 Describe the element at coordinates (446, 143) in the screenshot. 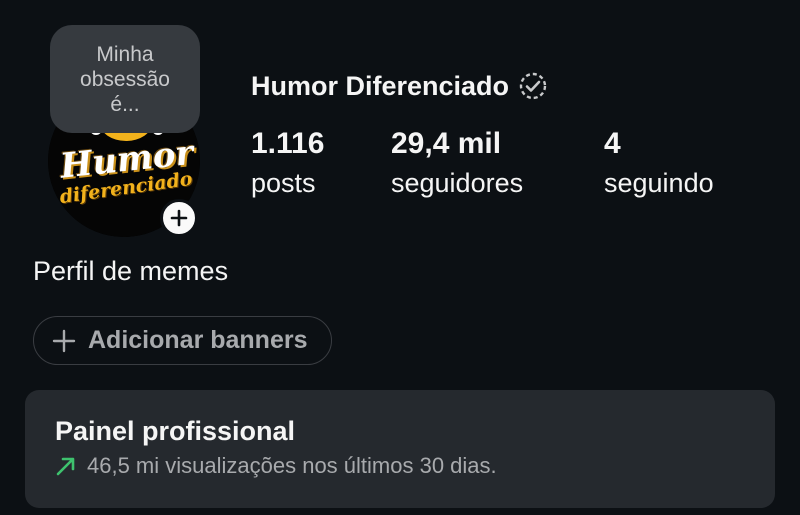

I see `followers-count: 29,4 mil` at that location.